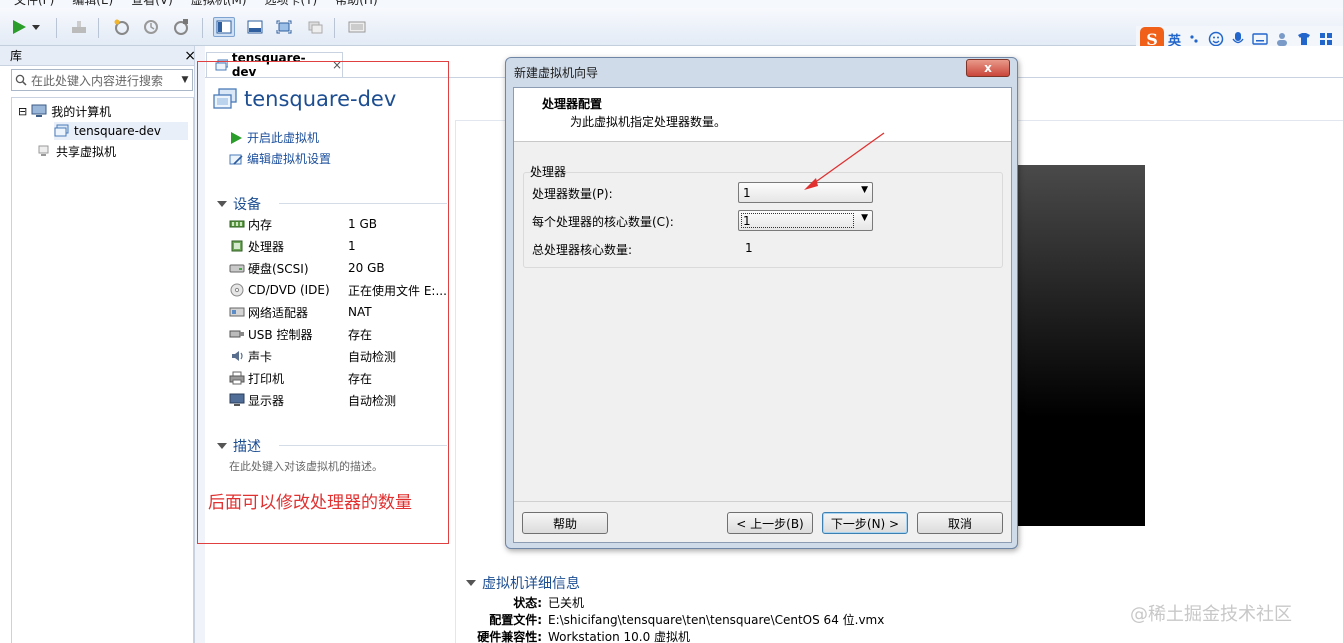  What do you see at coordinates (471, 583) in the screenshot?
I see `collapse-triangle-icon` at bounding box center [471, 583].